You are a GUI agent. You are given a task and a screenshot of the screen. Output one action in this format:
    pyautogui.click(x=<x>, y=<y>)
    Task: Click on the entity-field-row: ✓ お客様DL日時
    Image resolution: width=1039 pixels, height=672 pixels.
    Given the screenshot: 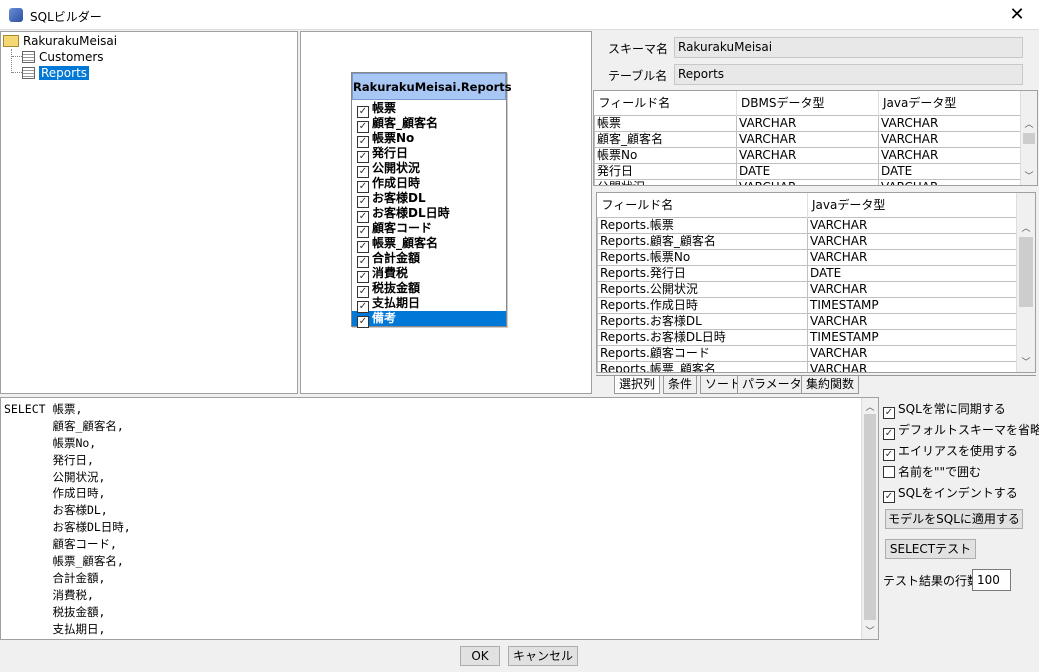 What is the action you would take?
    pyautogui.click(x=429, y=214)
    